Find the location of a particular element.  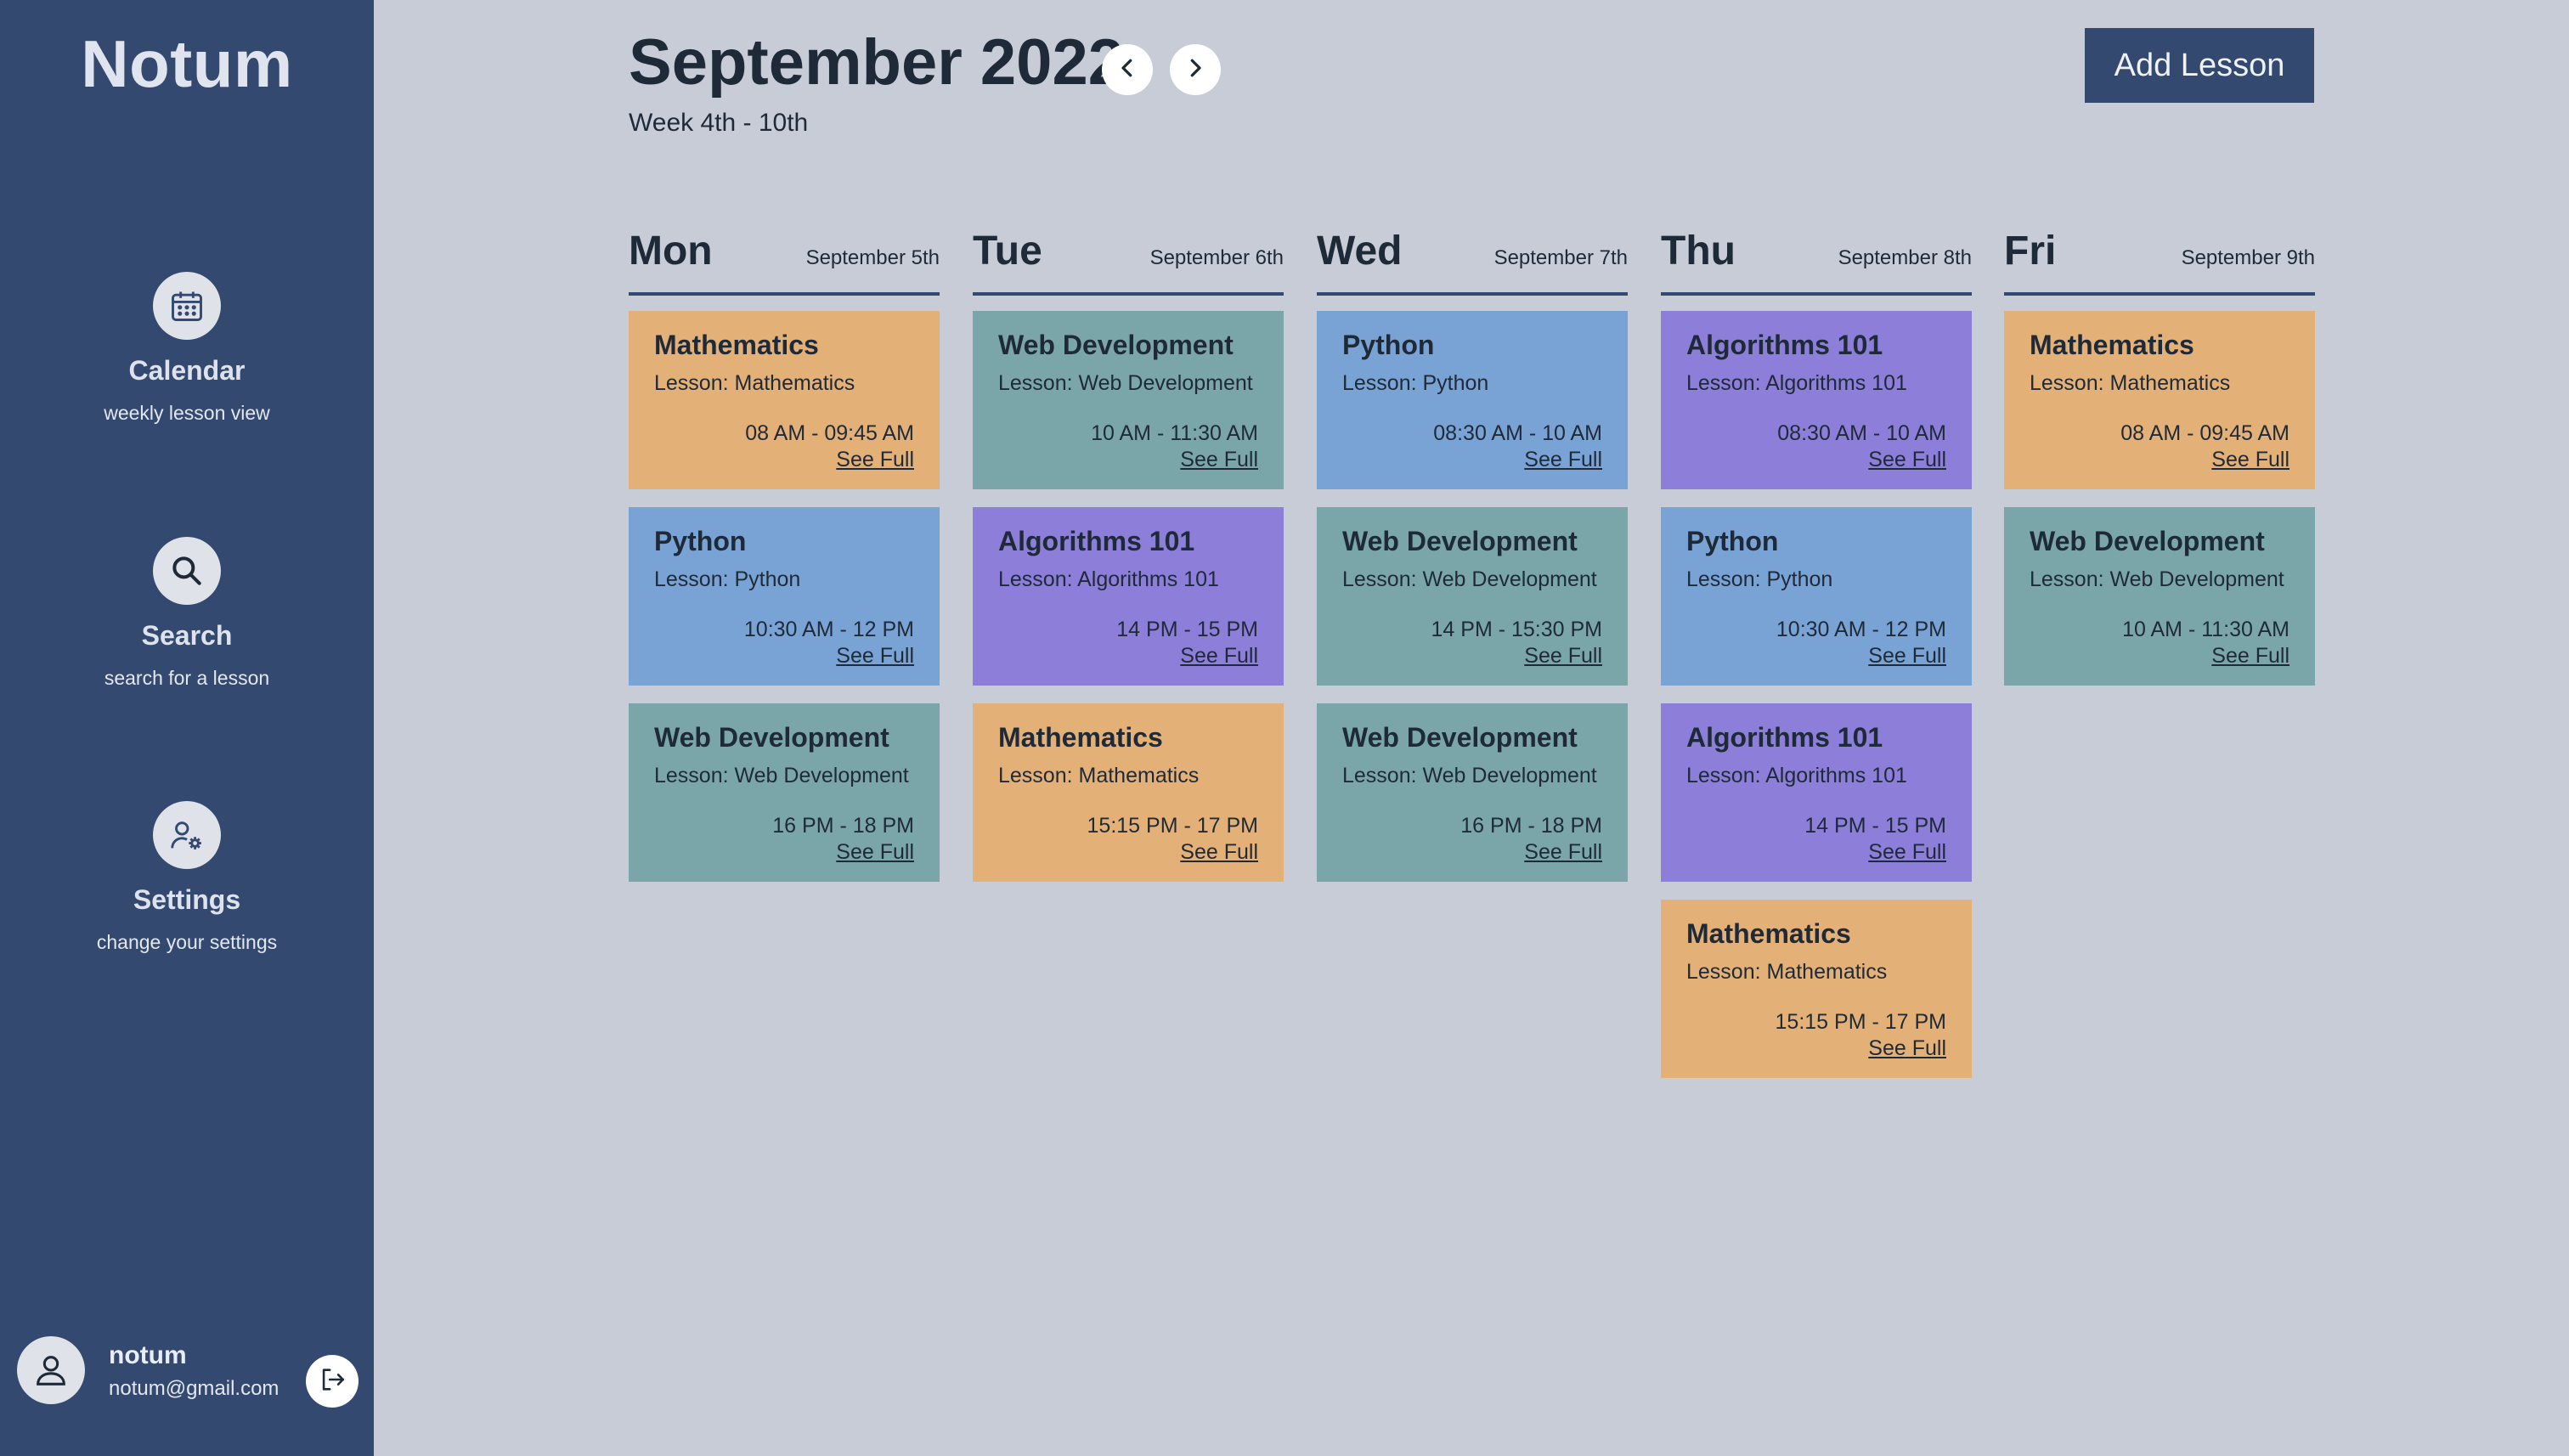

sidebar-item-label: Settings is located at coordinates (187, 900).